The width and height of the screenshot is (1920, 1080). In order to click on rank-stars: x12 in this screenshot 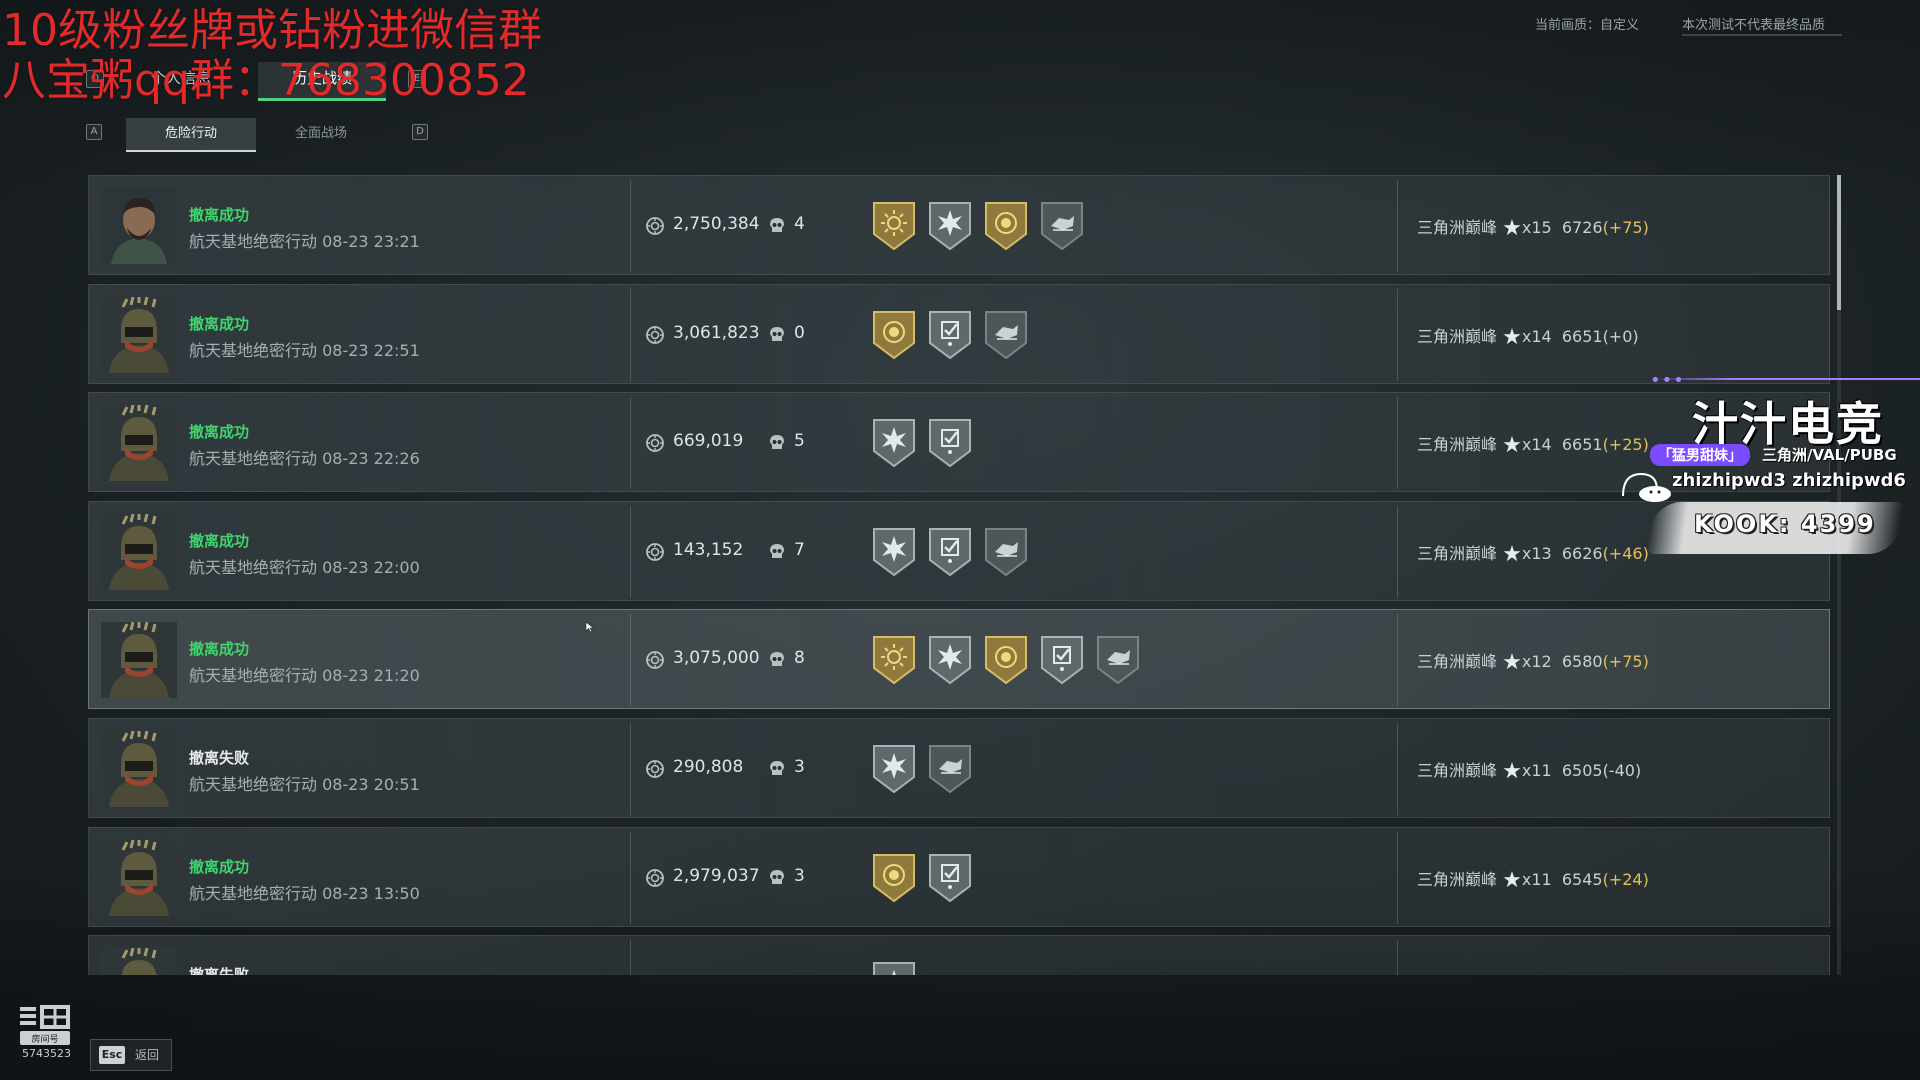, I will do `click(1536, 661)`.